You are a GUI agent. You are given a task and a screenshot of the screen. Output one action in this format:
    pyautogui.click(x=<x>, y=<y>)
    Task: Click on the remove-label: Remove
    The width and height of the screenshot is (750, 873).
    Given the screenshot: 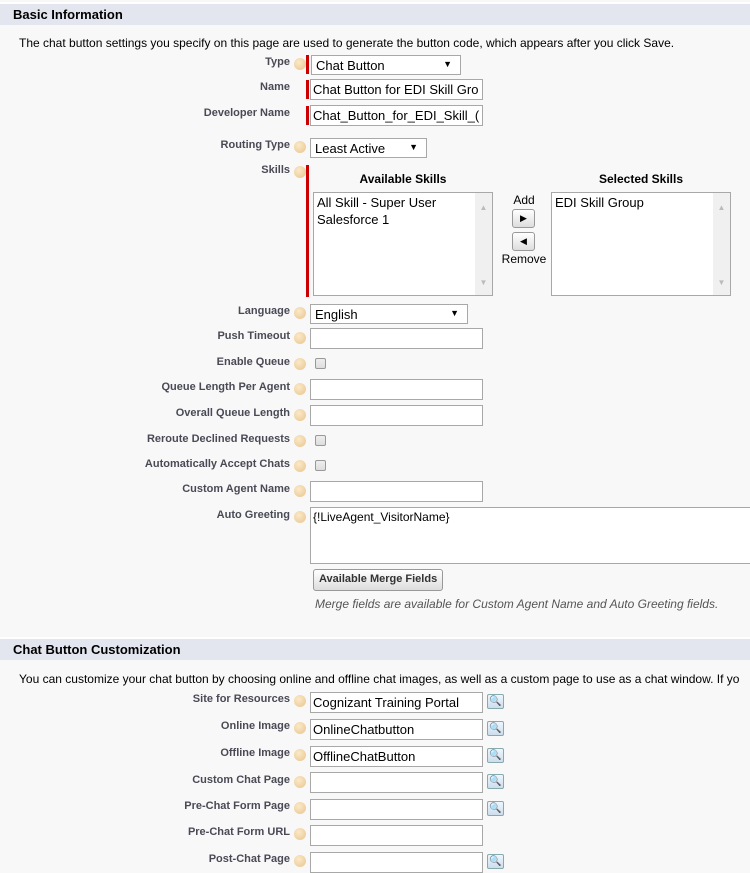 What is the action you would take?
    pyautogui.click(x=524, y=259)
    